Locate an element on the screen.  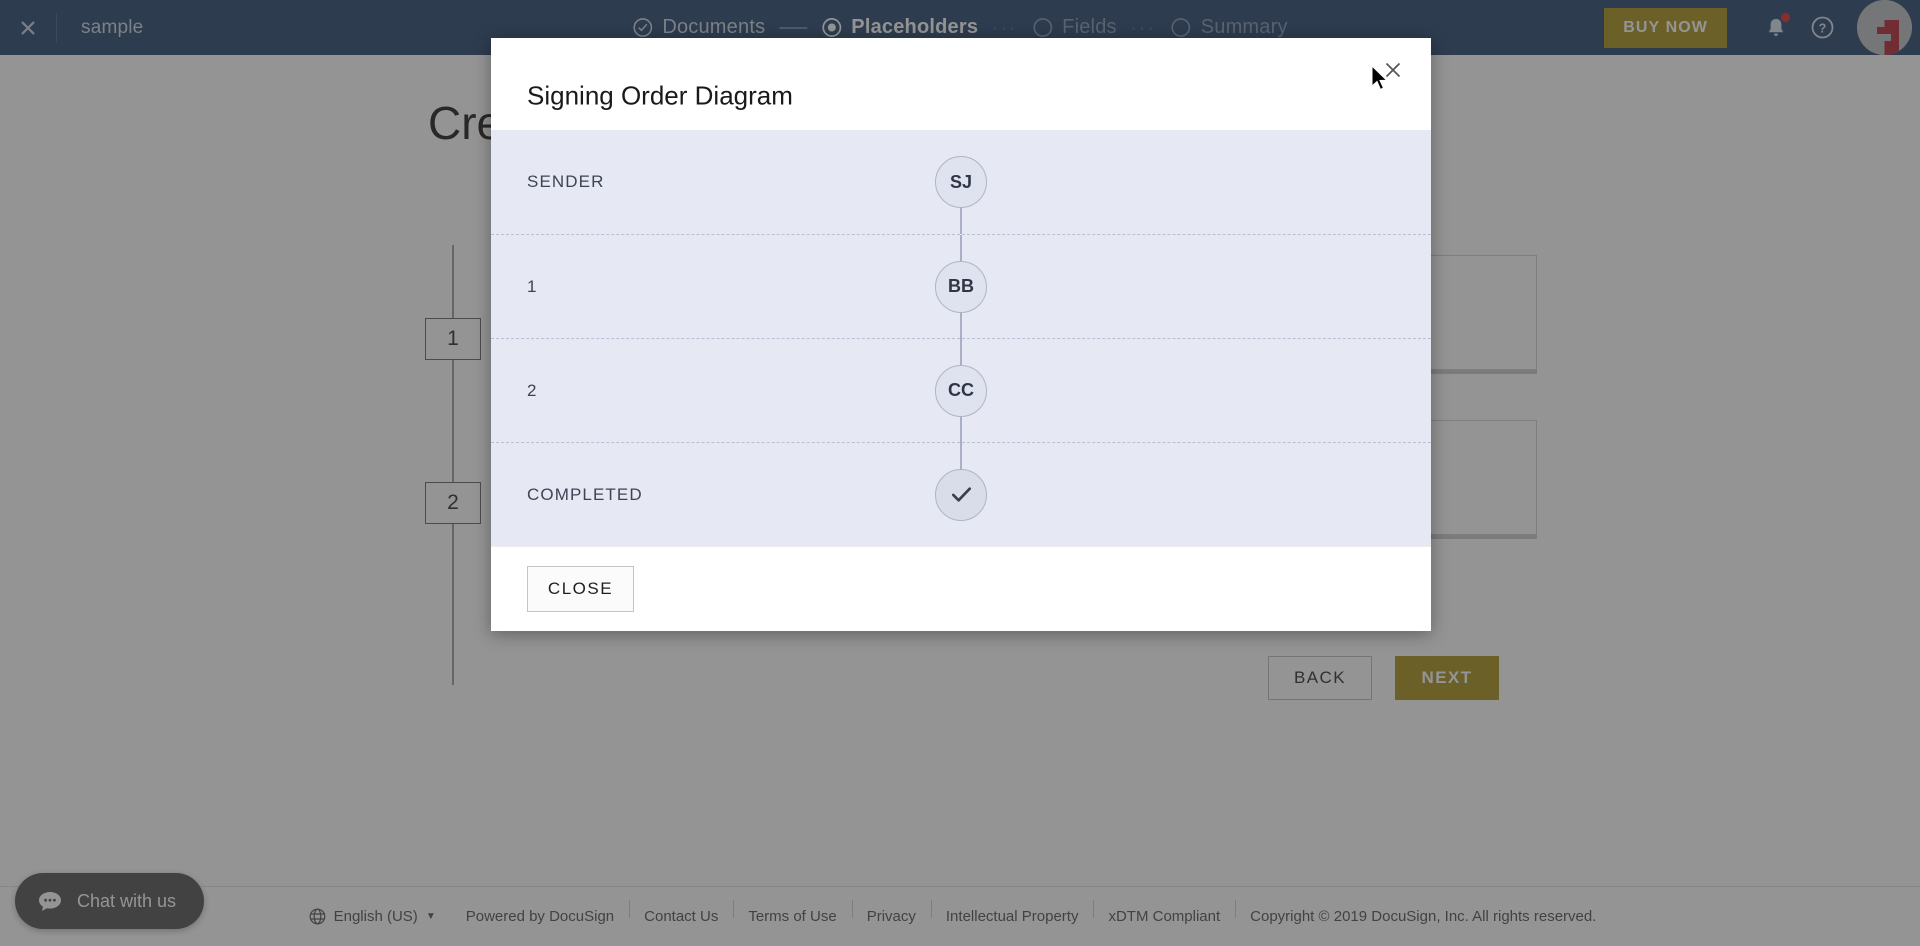
diagram-row-1: 1 BB is located at coordinates (961, 286).